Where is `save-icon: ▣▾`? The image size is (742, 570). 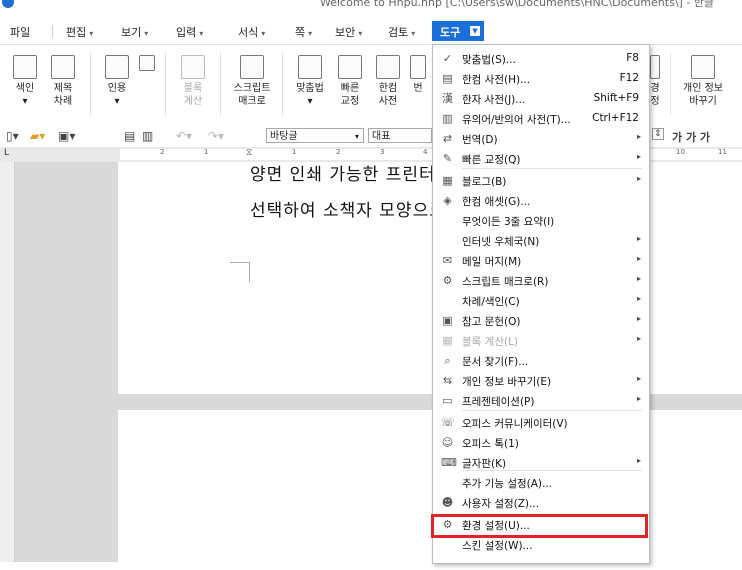
save-icon: ▣▾ is located at coordinates (66, 136).